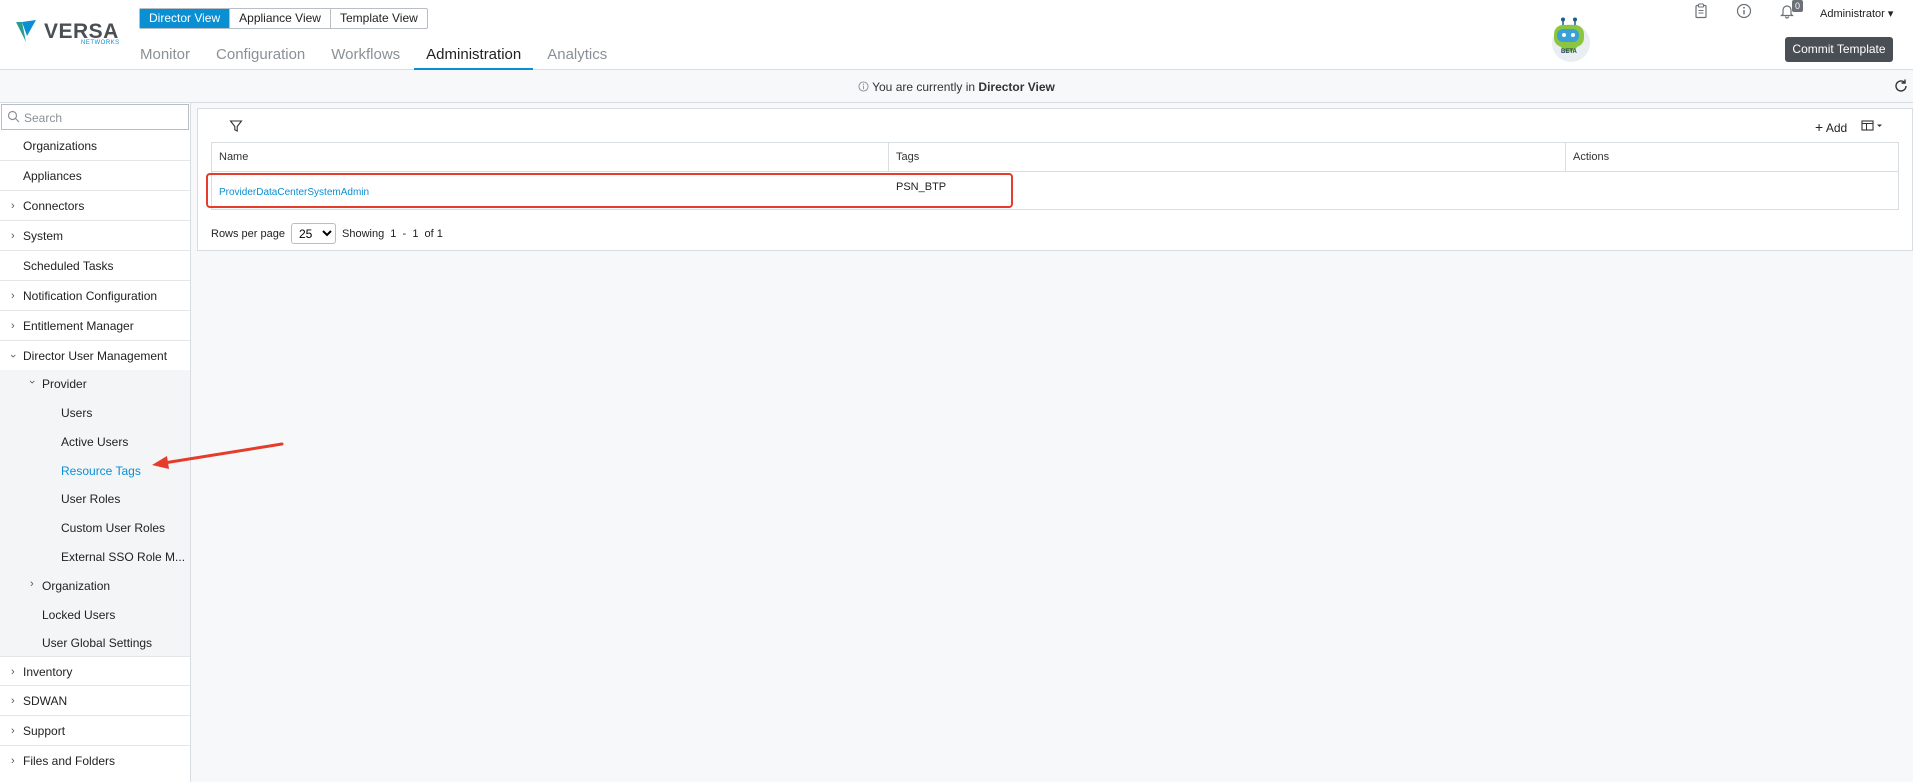 The height and width of the screenshot is (782, 1913). I want to click on sidebar-item-label: Inventory, so click(48, 672).